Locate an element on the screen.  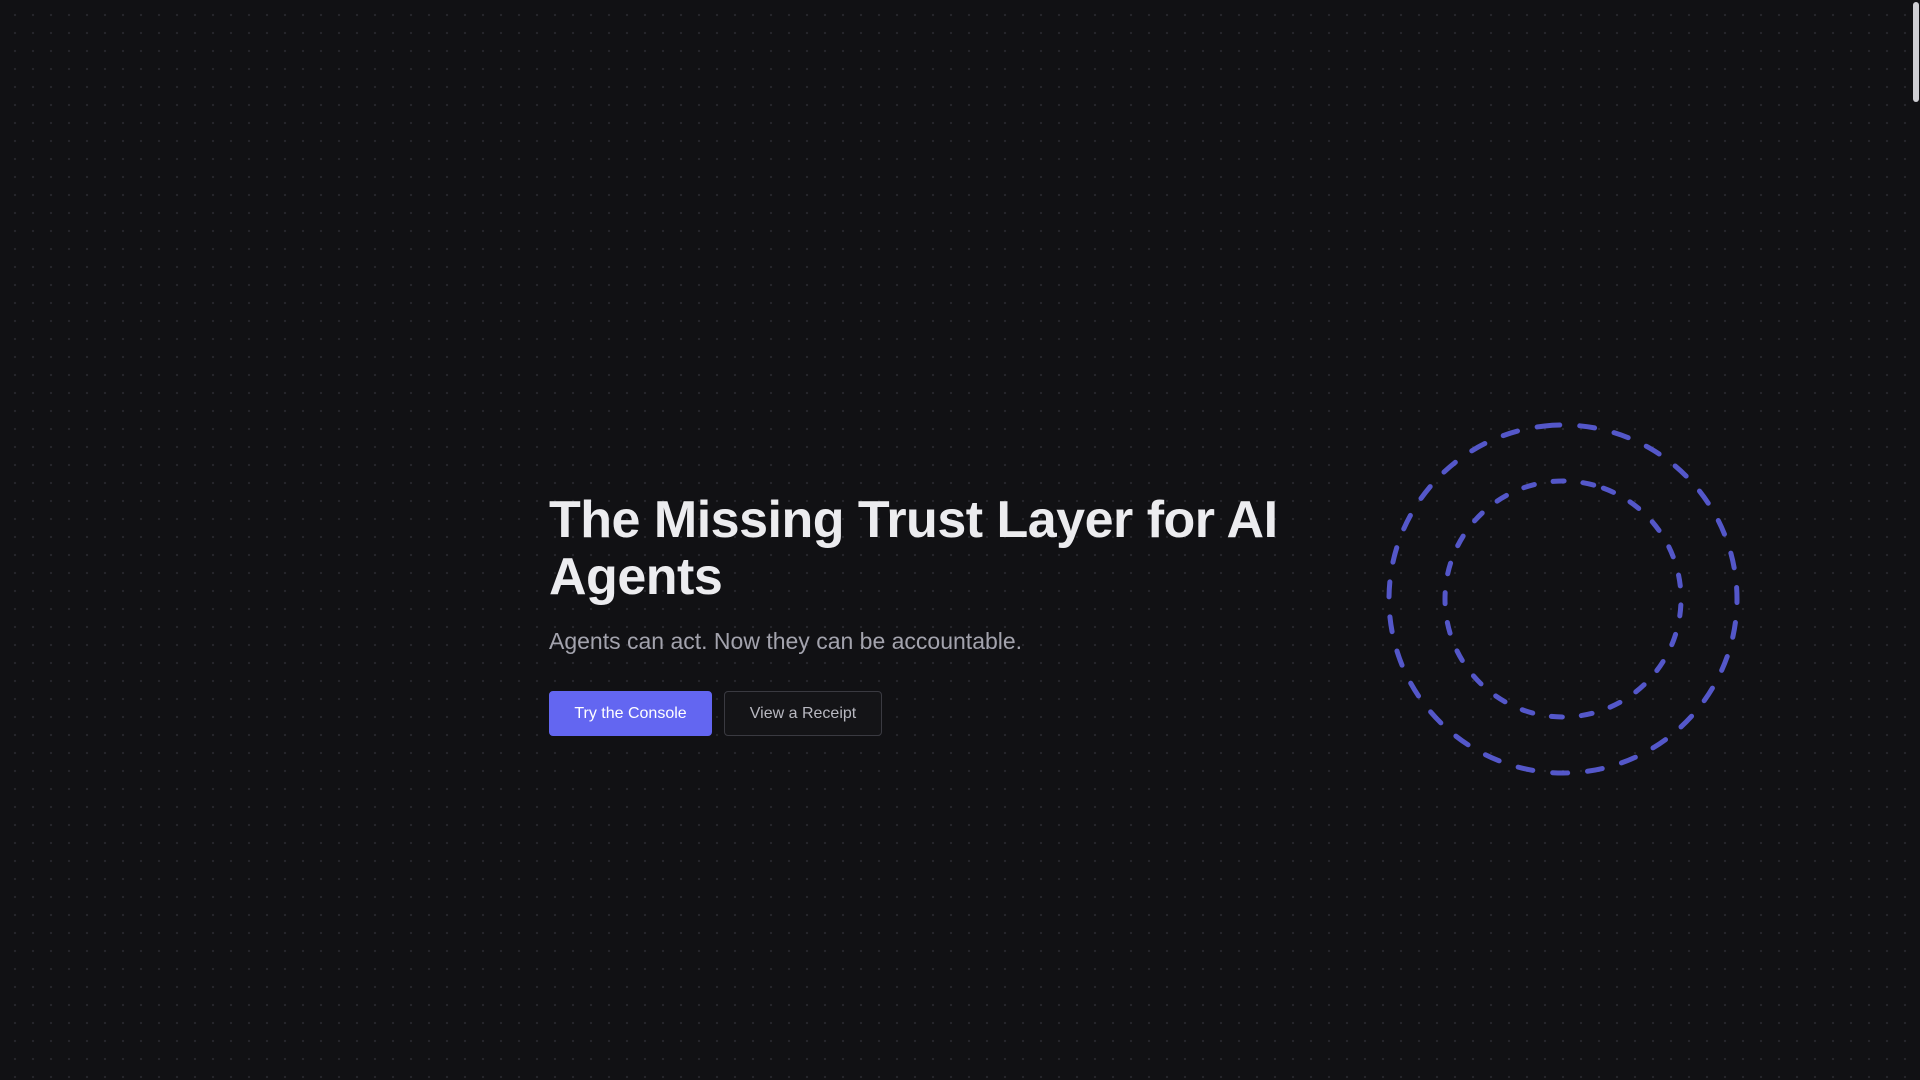
scrollbar-thumb is located at coordinates (1916, 52).